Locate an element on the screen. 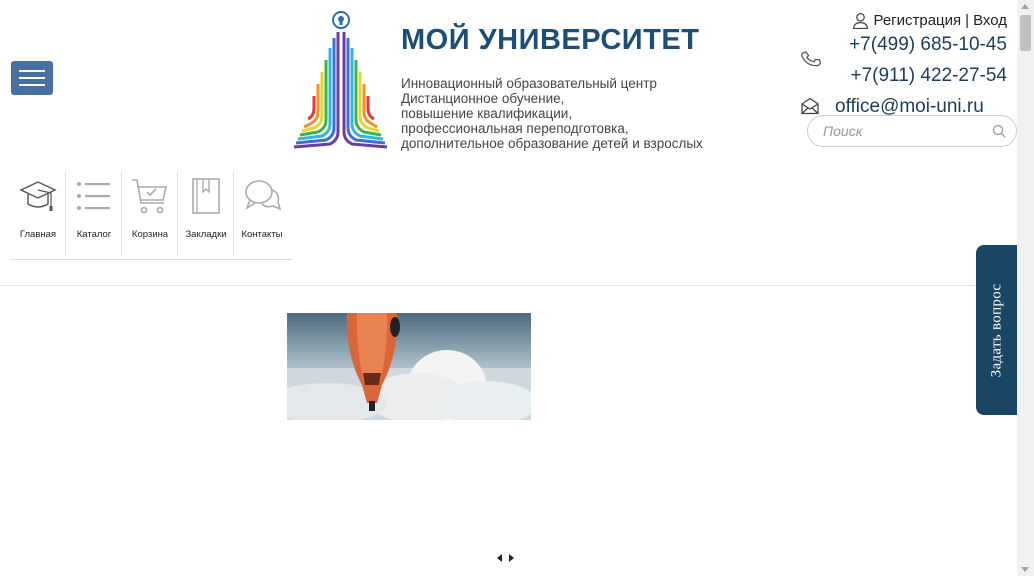 The image size is (1034, 576). search-input is located at coordinates (907, 131).